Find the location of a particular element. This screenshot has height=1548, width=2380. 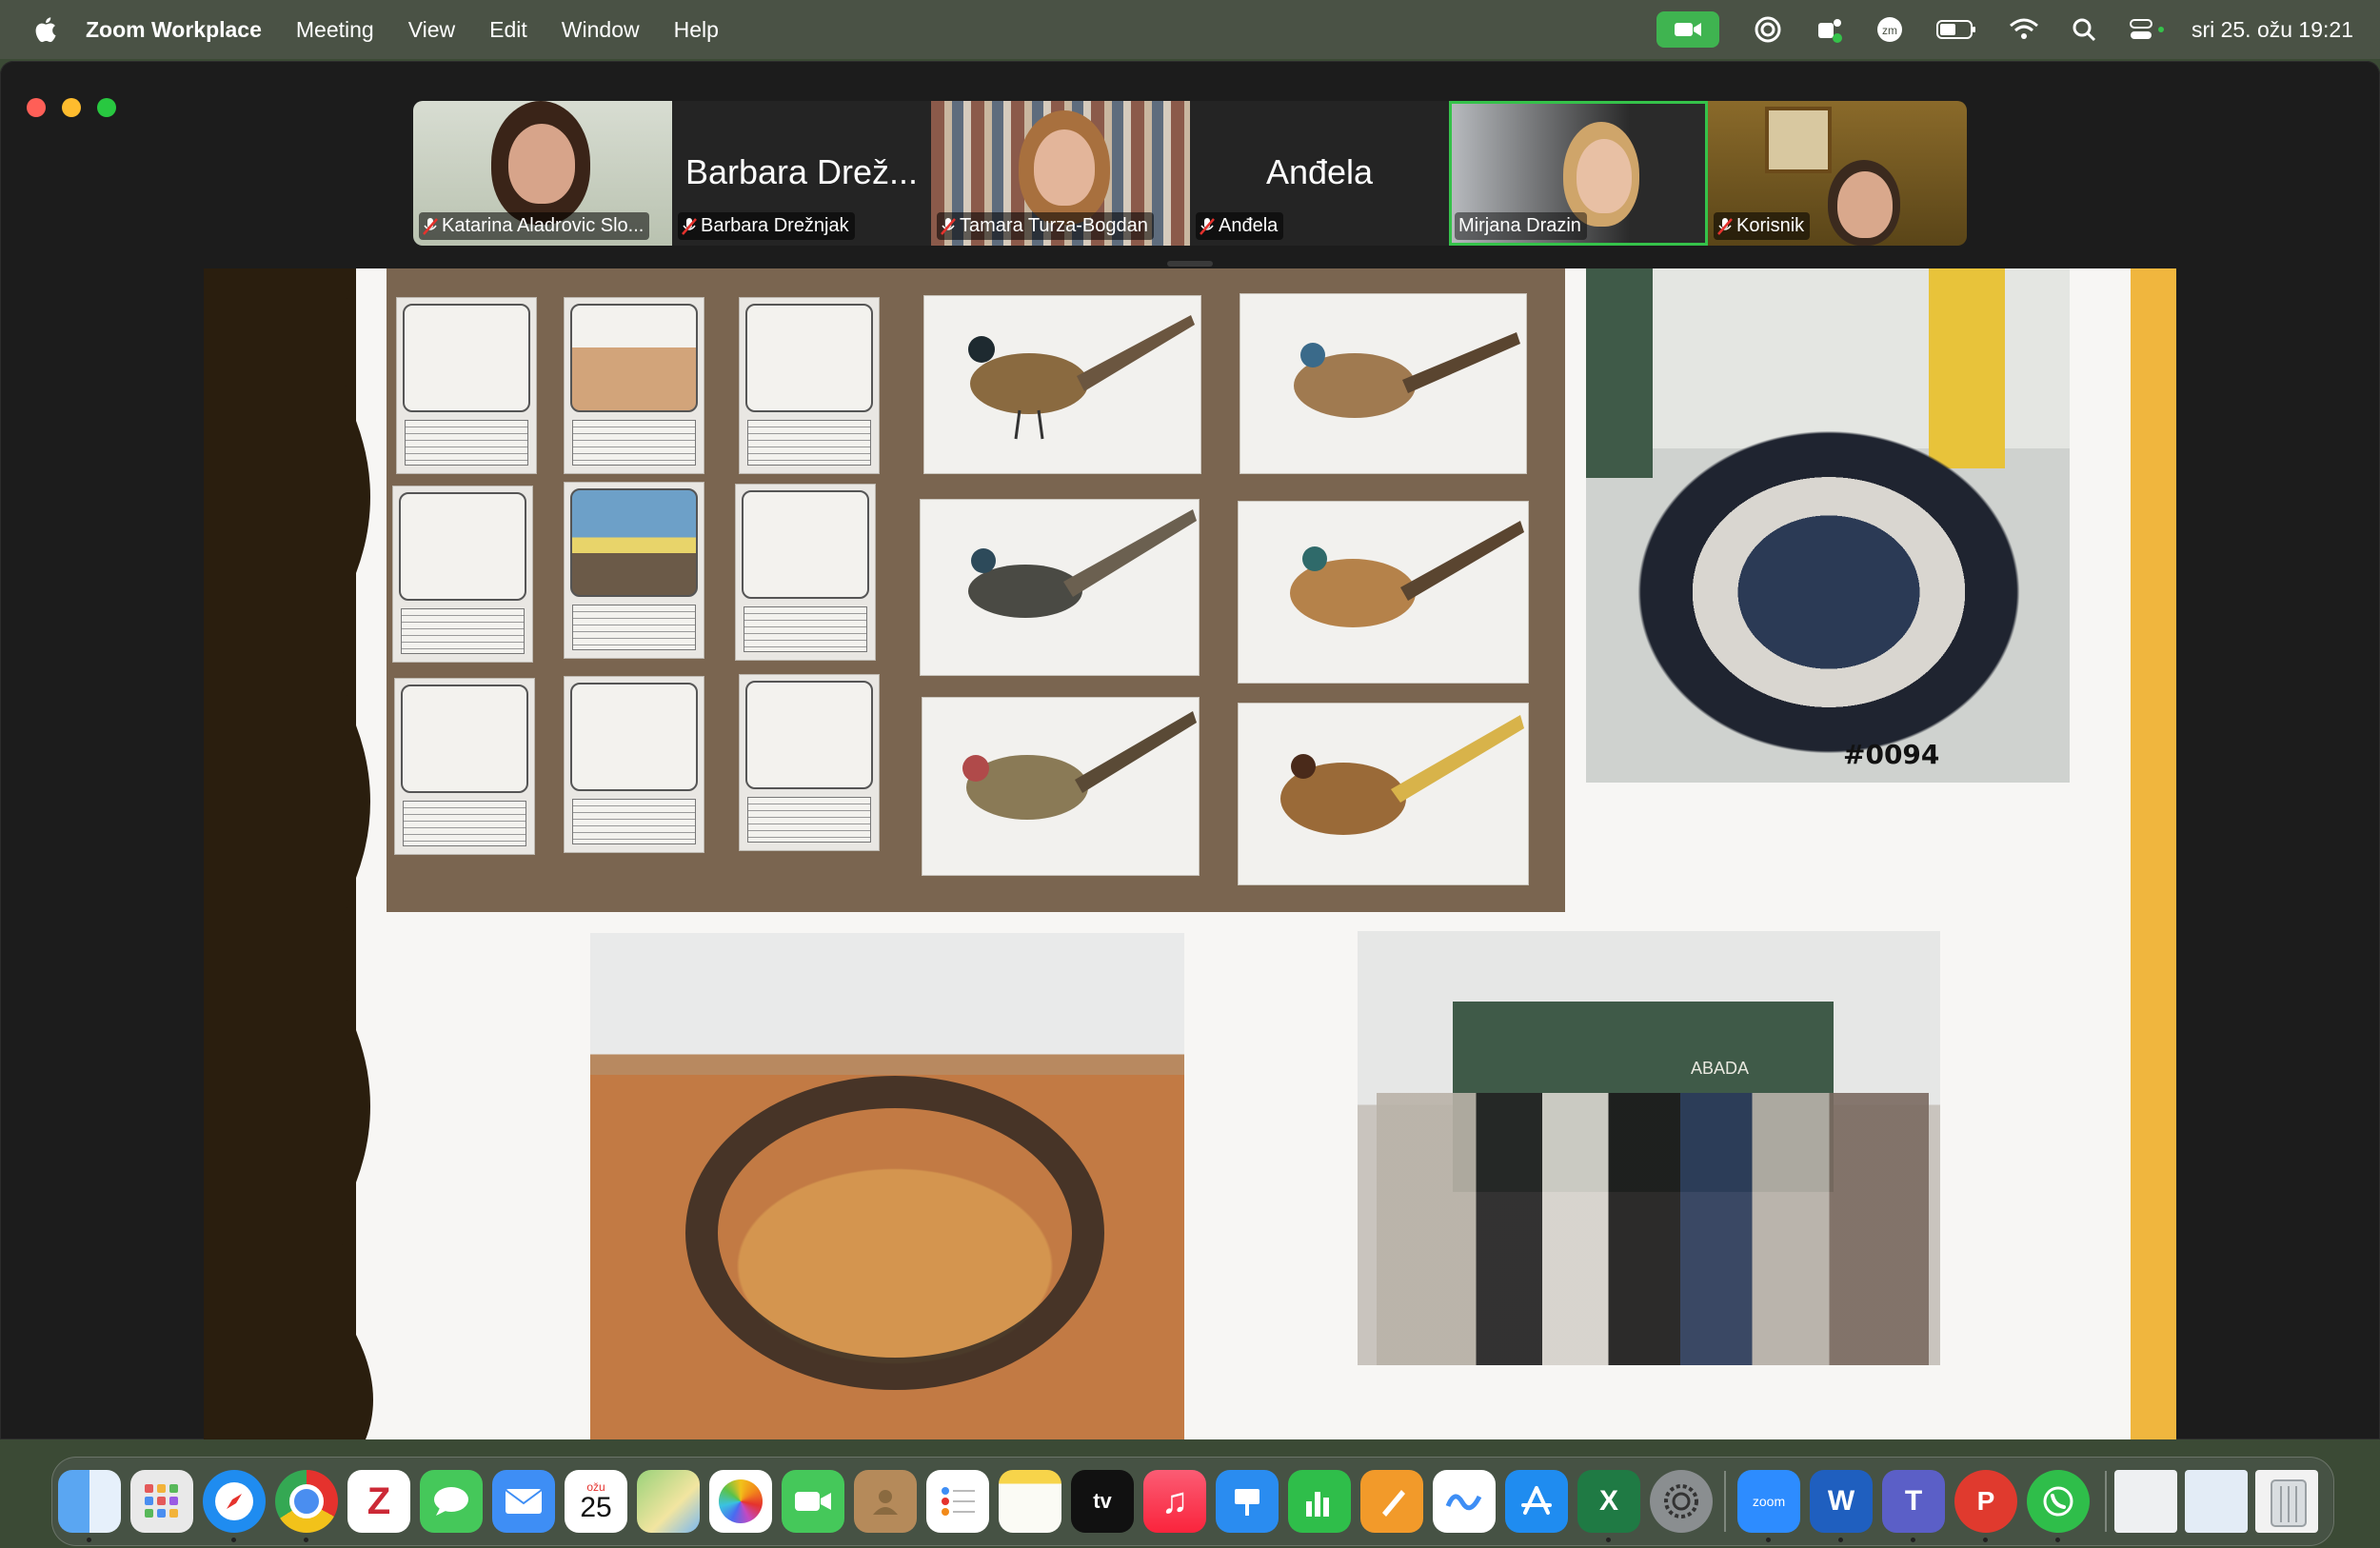

minimize-window-button is located at coordinates (71, 107).